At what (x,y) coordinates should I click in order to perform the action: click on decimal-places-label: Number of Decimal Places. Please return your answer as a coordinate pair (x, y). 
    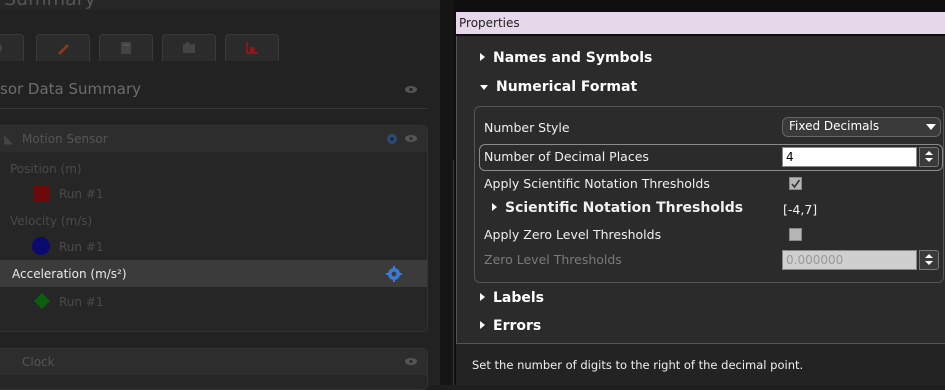
    Looking at the image, I should click on (566, 156).